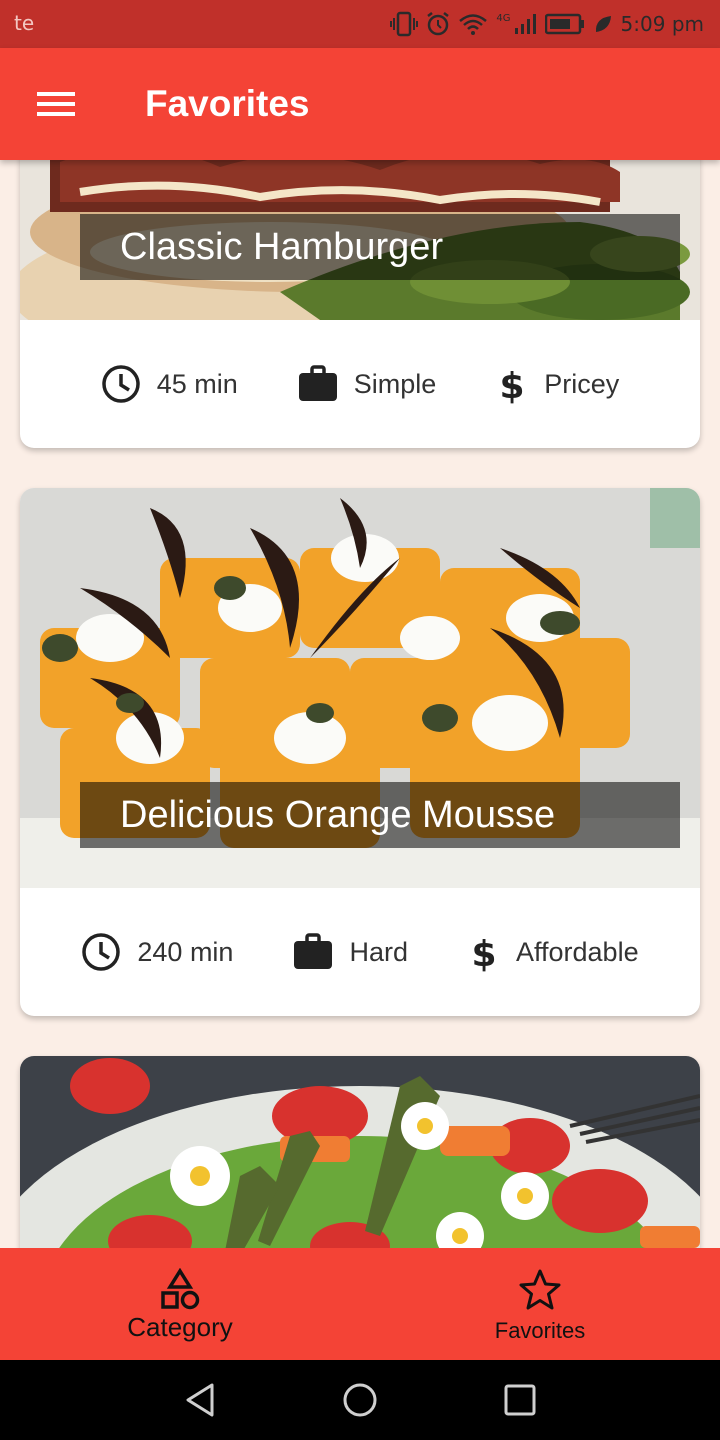 This screenshot has width=720, height=1440. Describe the element at coordinates (404, 24) in the screenshot. I see `vibrate-icon` at that location.